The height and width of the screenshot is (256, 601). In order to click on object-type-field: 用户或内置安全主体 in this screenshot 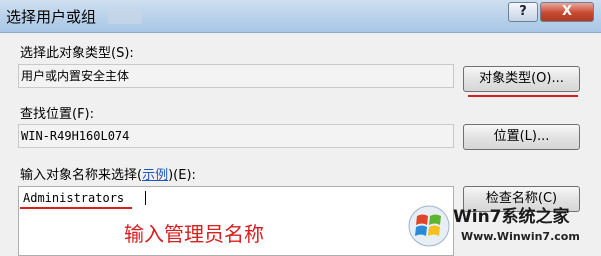, I will do `click(236, 76)`.